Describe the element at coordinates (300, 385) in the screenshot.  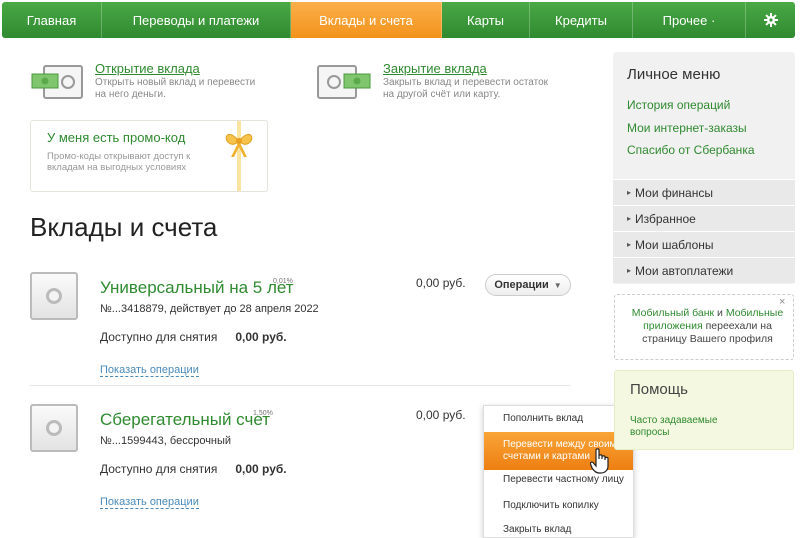
I see `divider` at that location.